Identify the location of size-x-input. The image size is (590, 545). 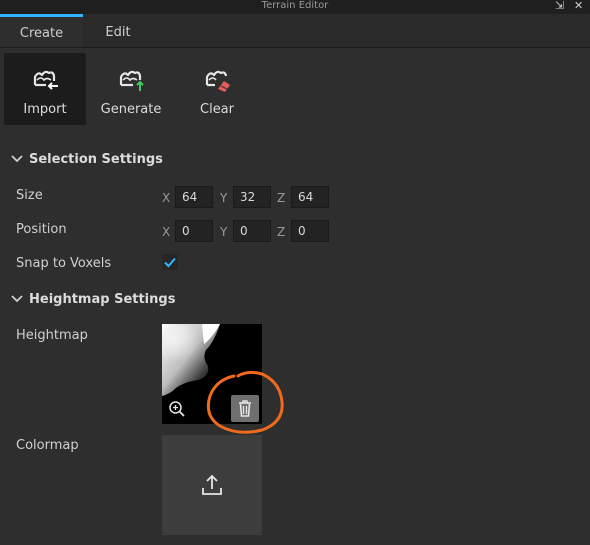
(194, 197).